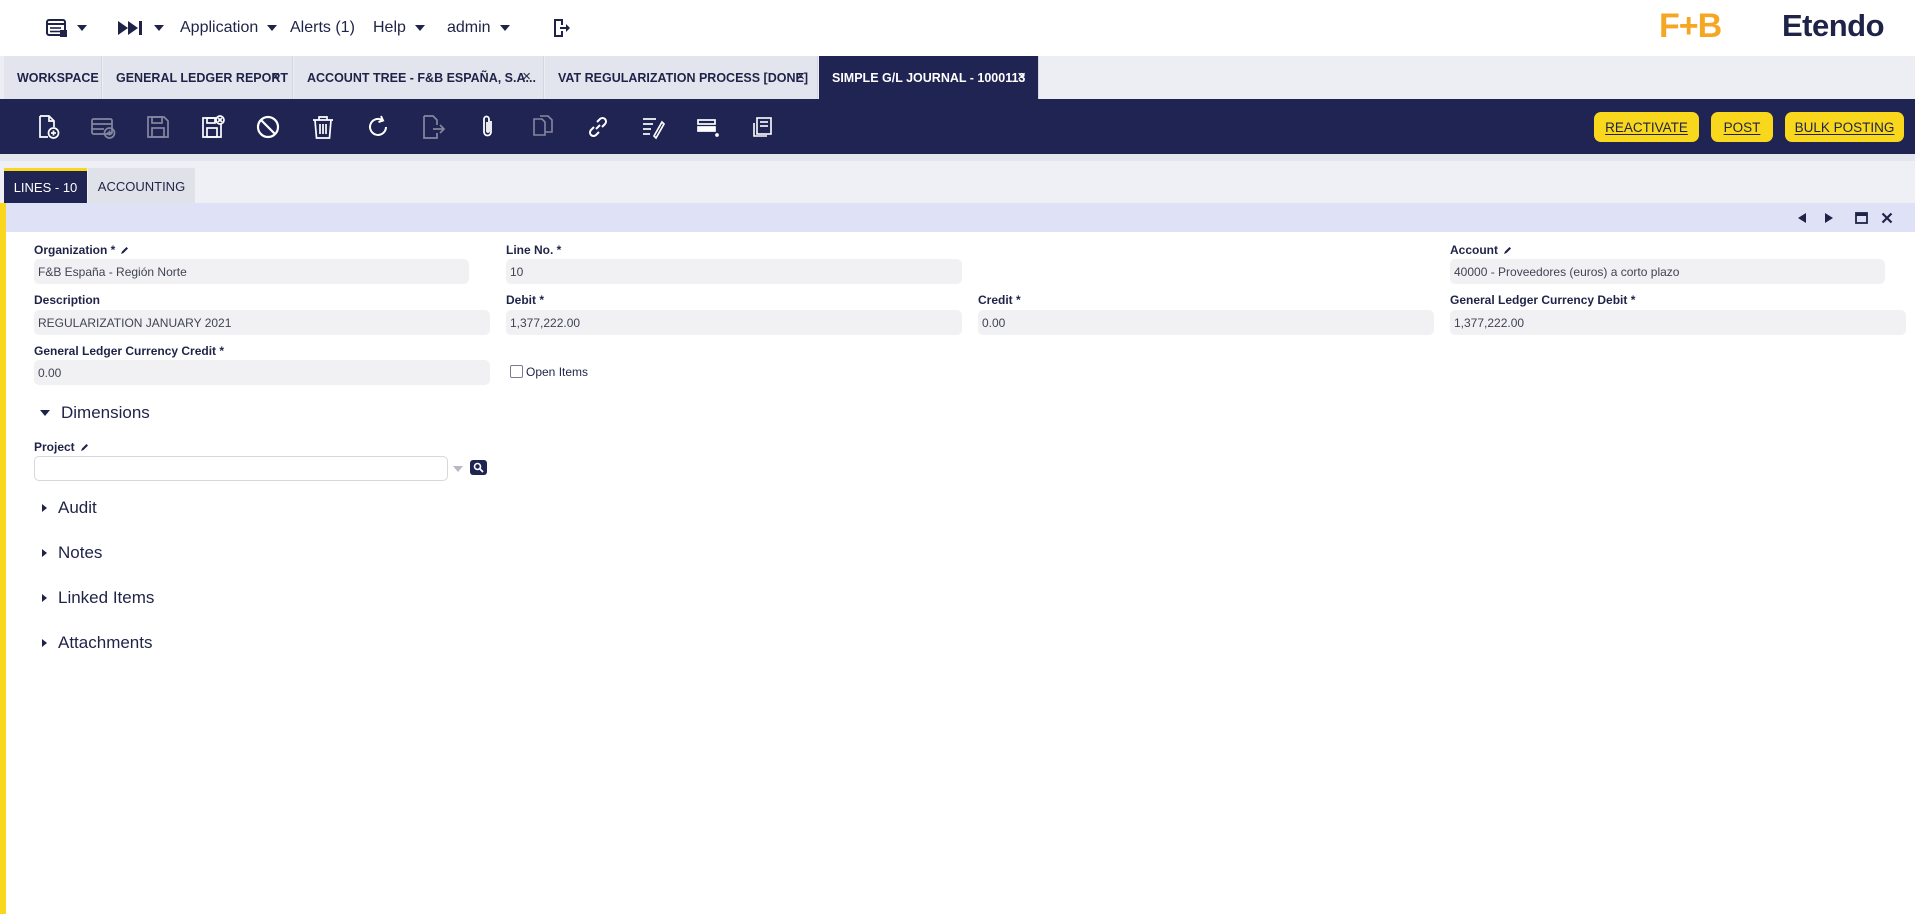 This screenshot has width=1915, height=914. I want to click on bulk-posting-button: BULK POSTING, so click(1844, 127).